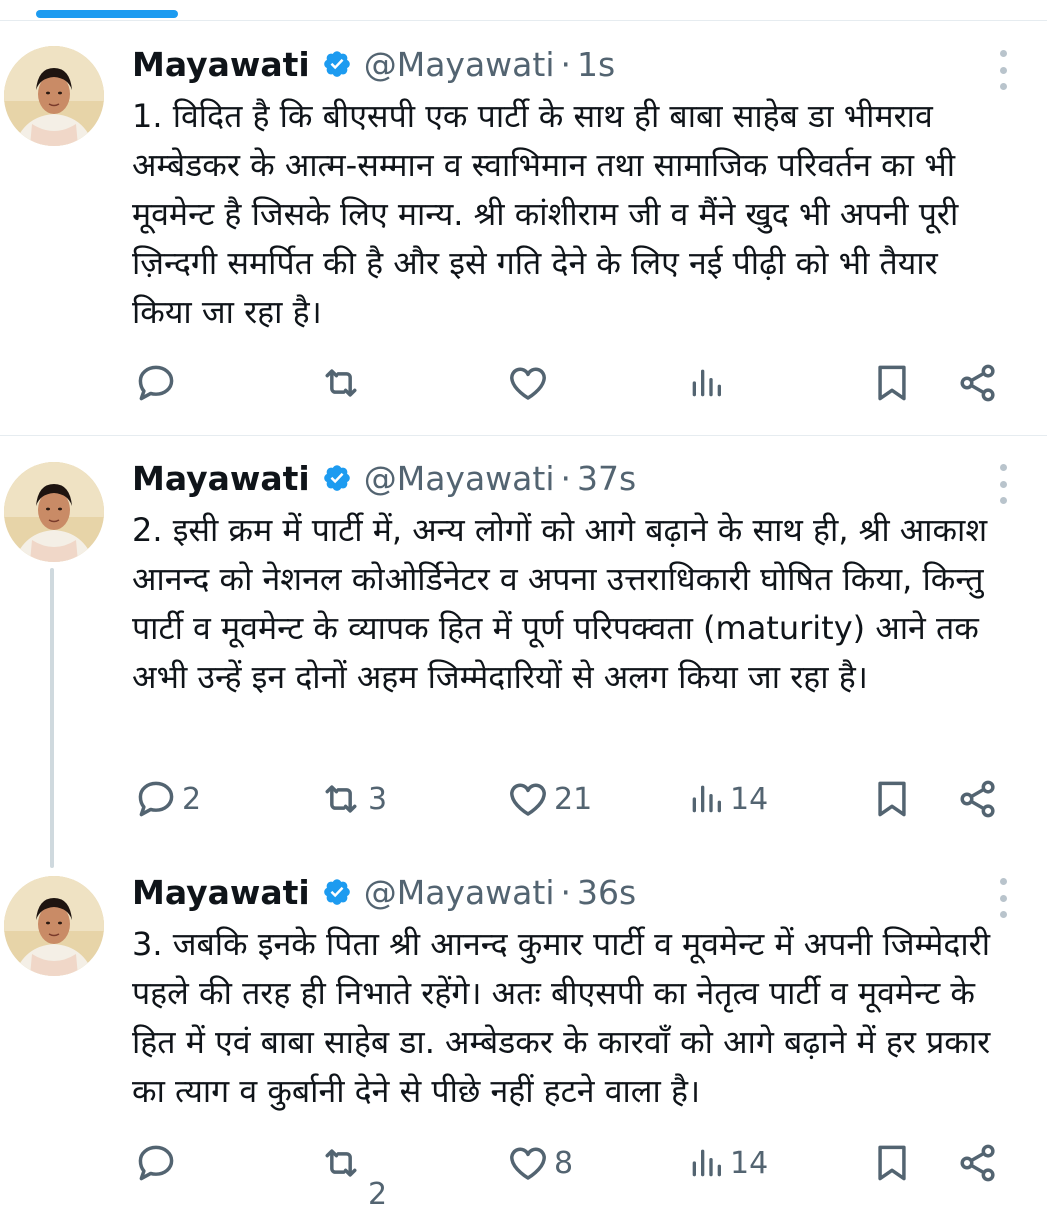  Describe the element at coordinates (606, 478) in the screenshot. I see `timestamp: 37s` at that location.